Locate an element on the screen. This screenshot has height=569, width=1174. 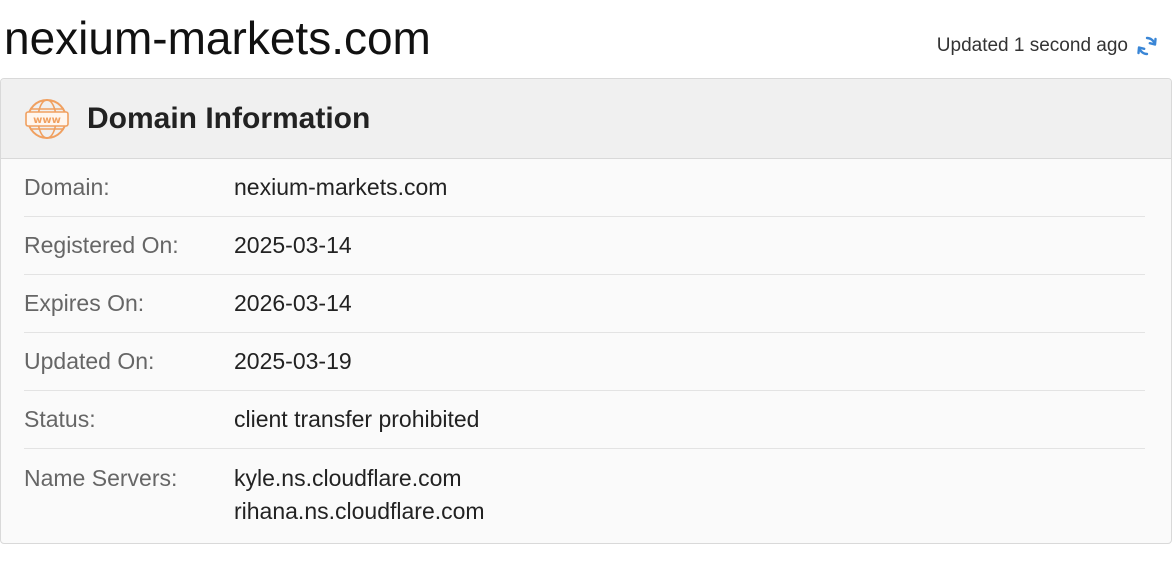
name-server: kyle.ns.cloudflare.com is located at coordinates (348, 478).